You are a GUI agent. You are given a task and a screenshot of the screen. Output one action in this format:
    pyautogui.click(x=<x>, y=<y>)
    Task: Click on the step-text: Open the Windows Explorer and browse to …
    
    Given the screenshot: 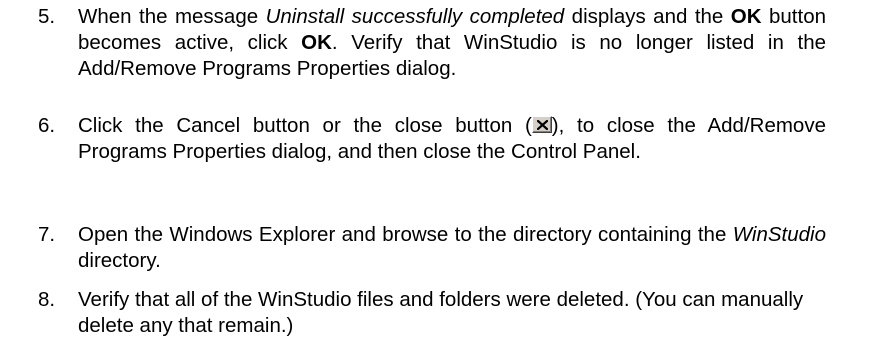 What is the action you would take?
    pyautogui.click(x=452, y=248)
    